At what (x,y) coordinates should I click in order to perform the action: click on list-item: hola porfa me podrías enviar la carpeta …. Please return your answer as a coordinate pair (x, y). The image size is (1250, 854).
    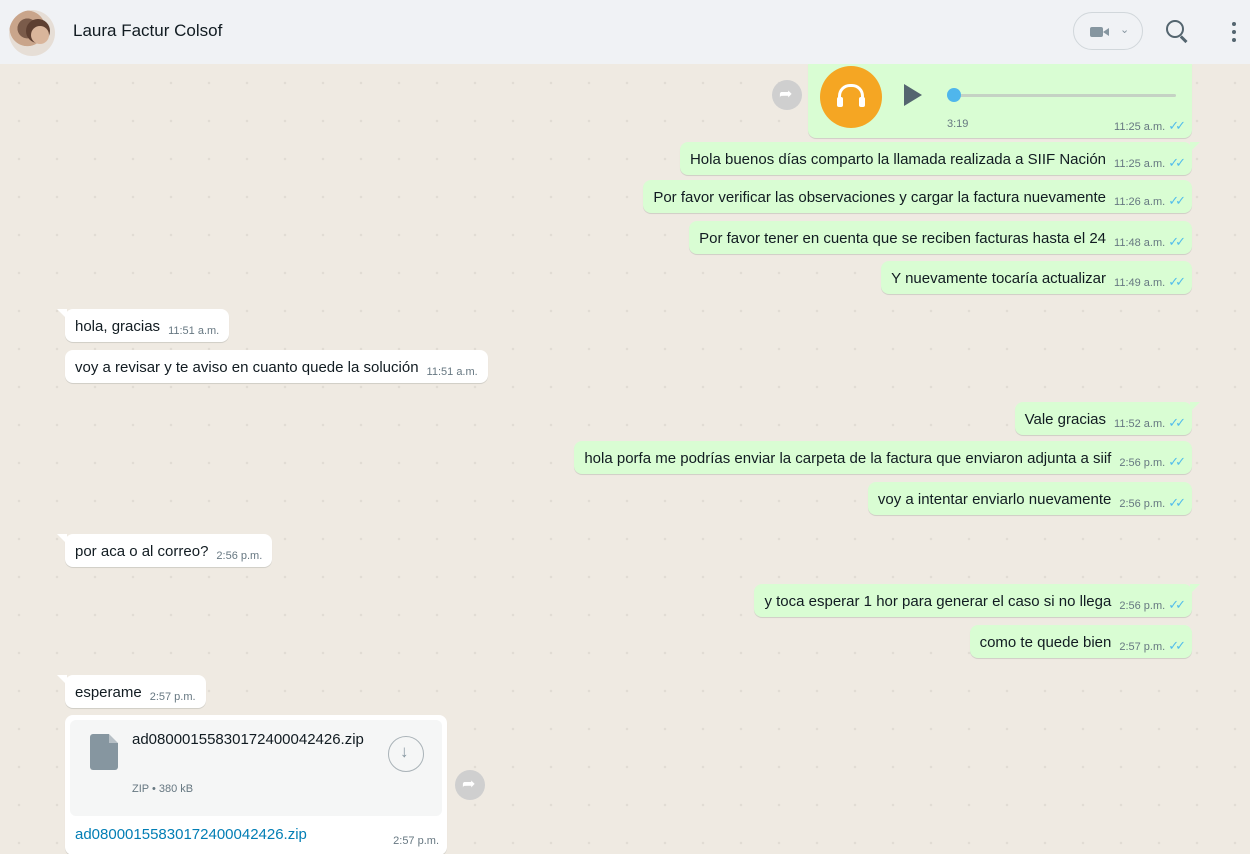
    Looking at the image, I should click on (883, 457).